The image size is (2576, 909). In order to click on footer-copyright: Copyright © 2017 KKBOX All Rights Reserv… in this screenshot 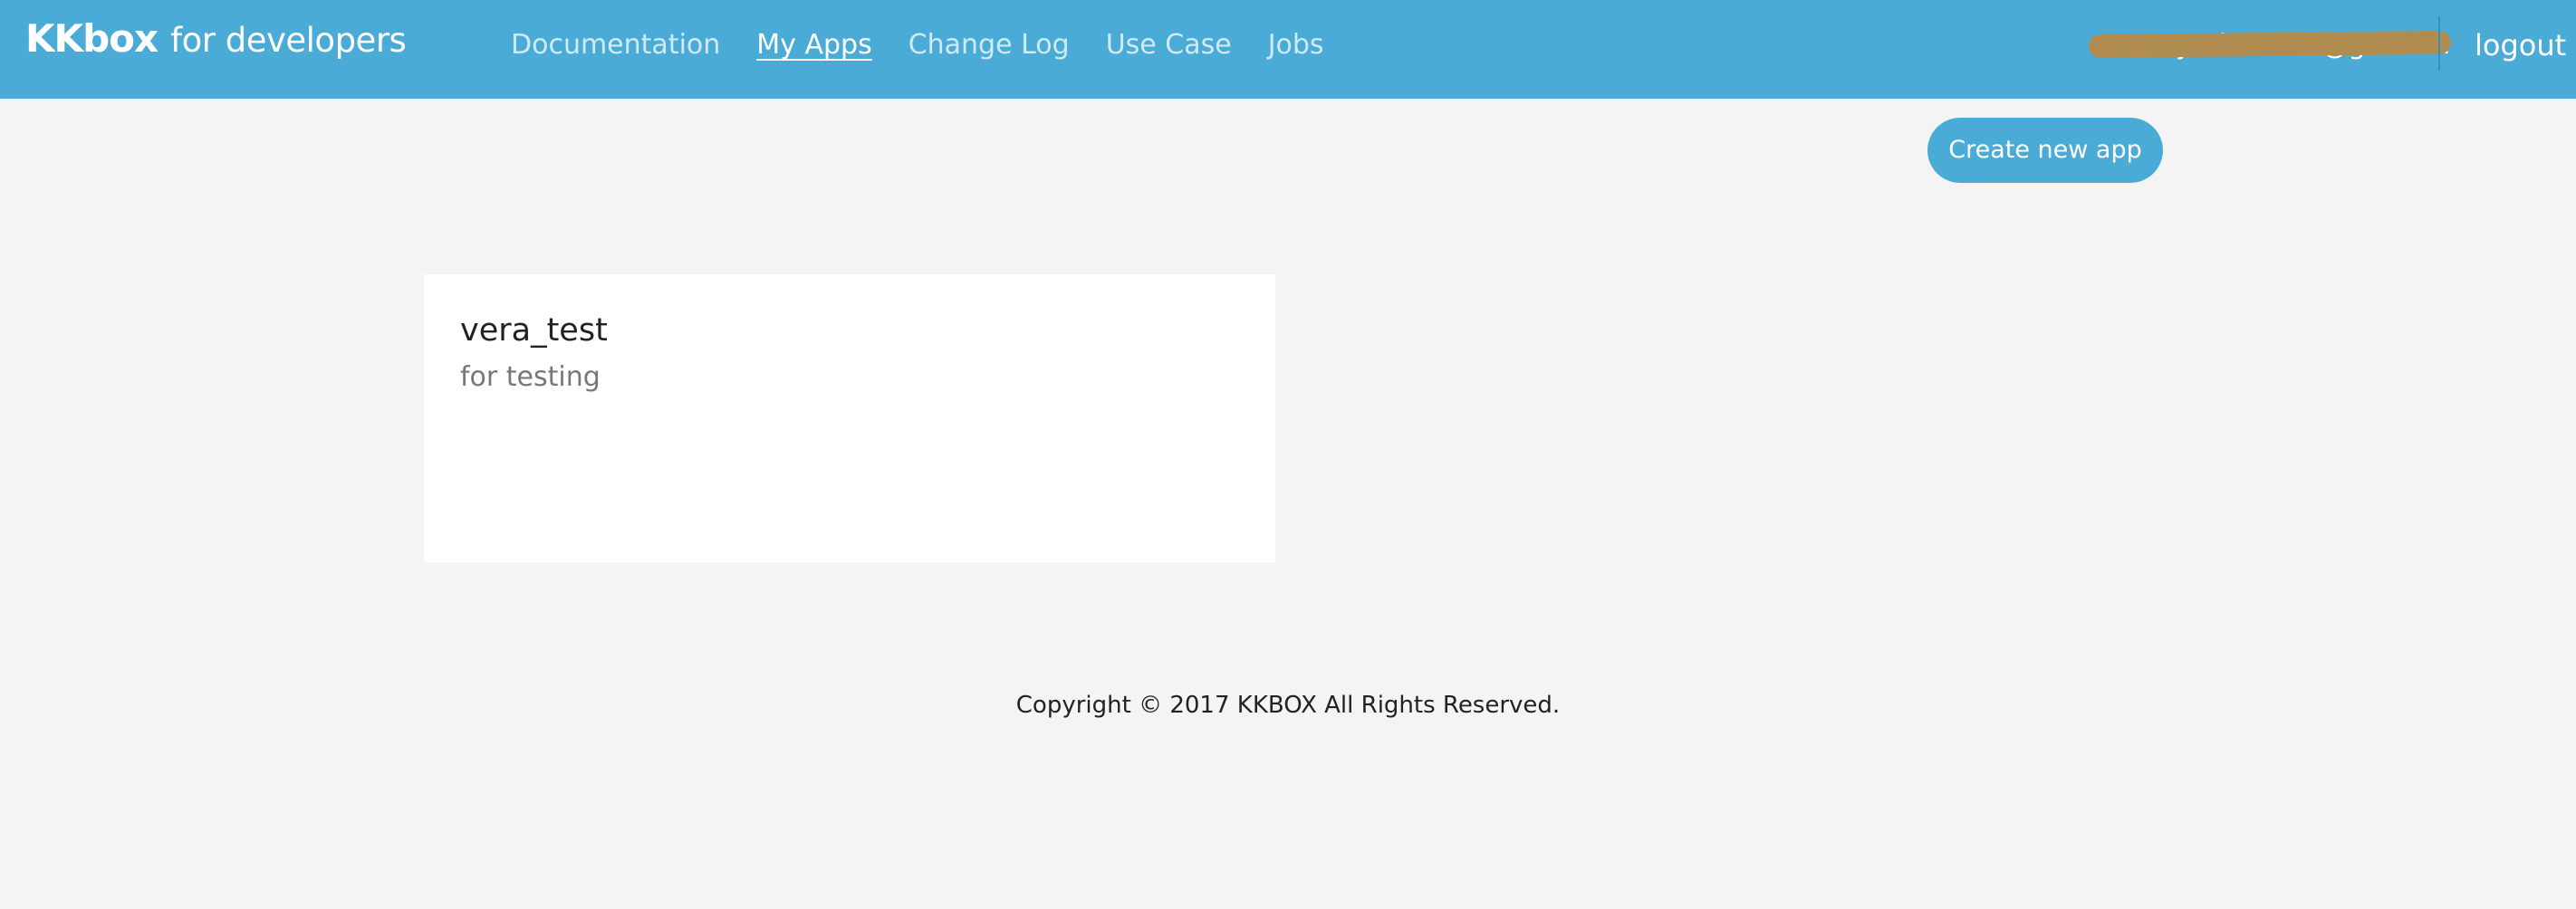, I will do `click(1288, 705)`.